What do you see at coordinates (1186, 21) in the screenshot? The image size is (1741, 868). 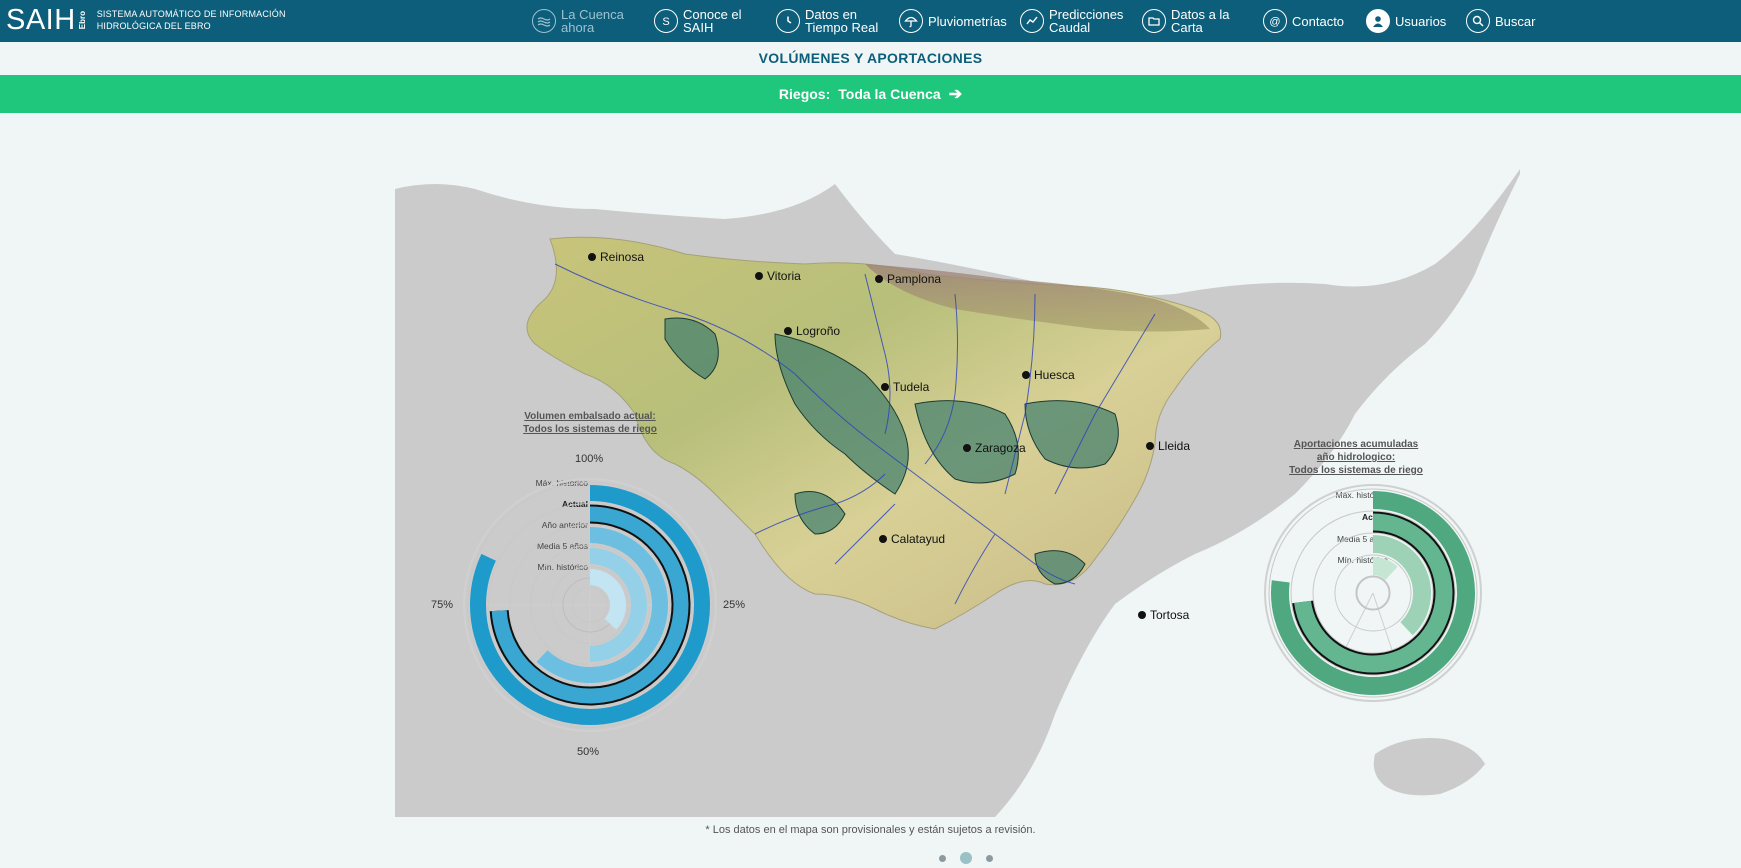 I see `nav-datos-a-la-carta: Datos a la Carta` at bounding box center [1186, 21].